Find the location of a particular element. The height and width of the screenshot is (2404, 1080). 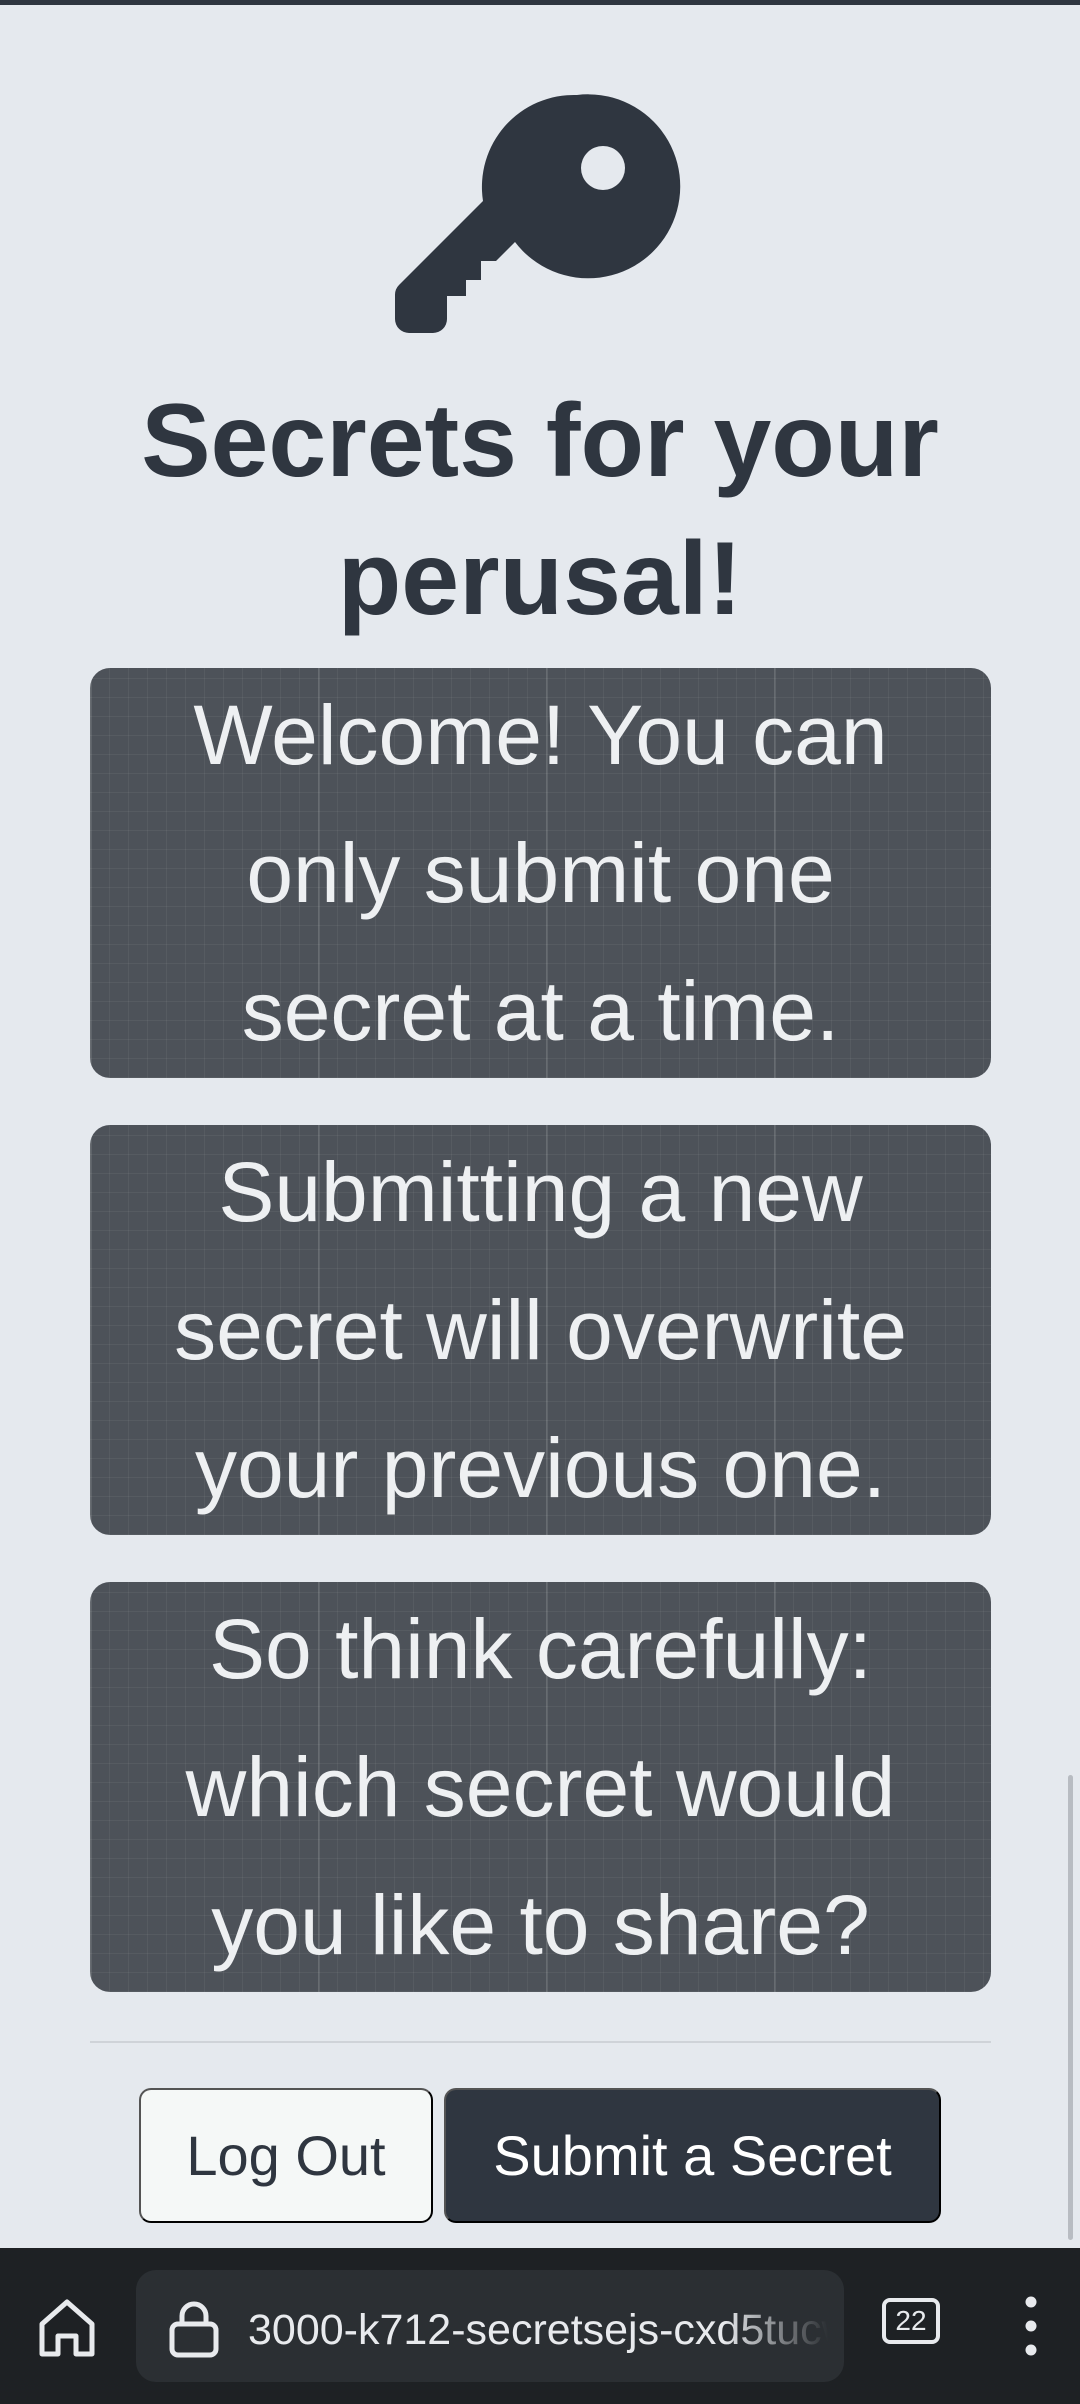

url-bar: 3000-k712-secretsejs-cxd5tucw is located at coordinates (490, 2326).